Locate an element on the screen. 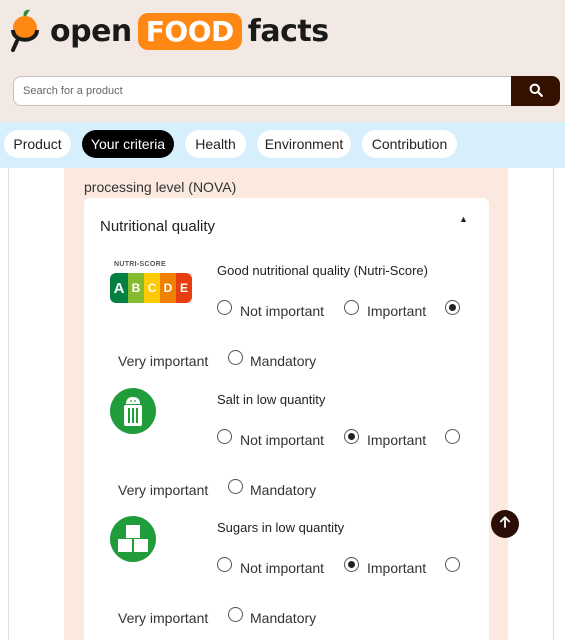 Image resolution: width=565 pixels, height=640 pixels. criterion-title-salt: Salt in low quantity is located at coordinates (271, 399).